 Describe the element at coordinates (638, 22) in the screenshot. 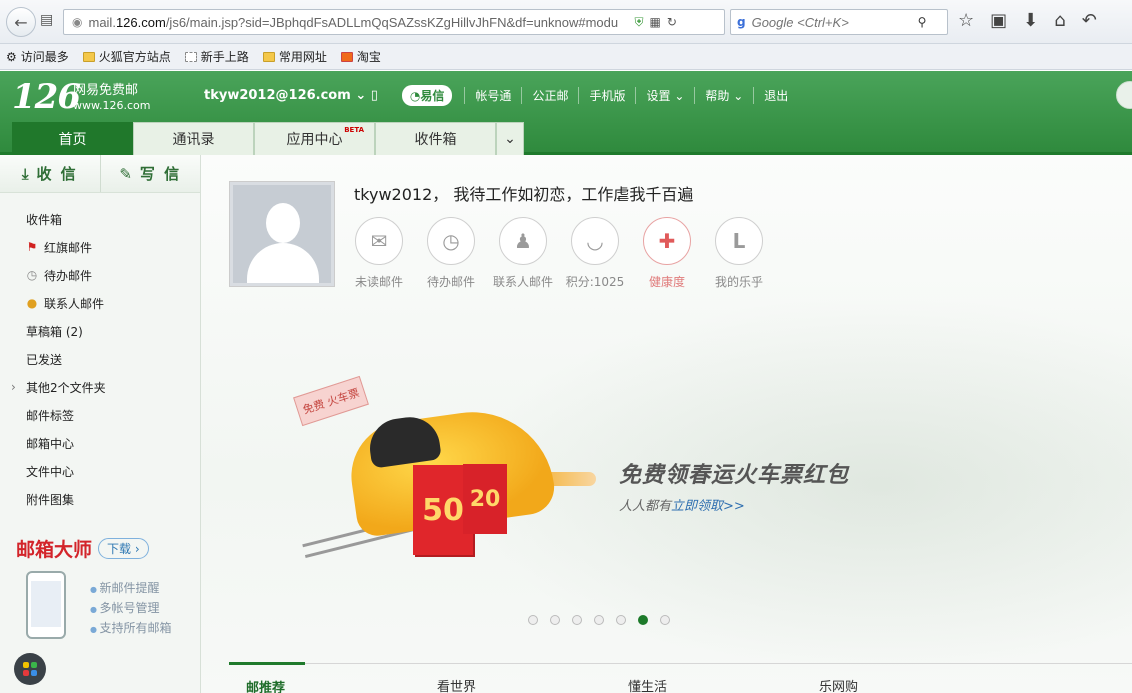

I see `shield-icon: ⛨` at that location.